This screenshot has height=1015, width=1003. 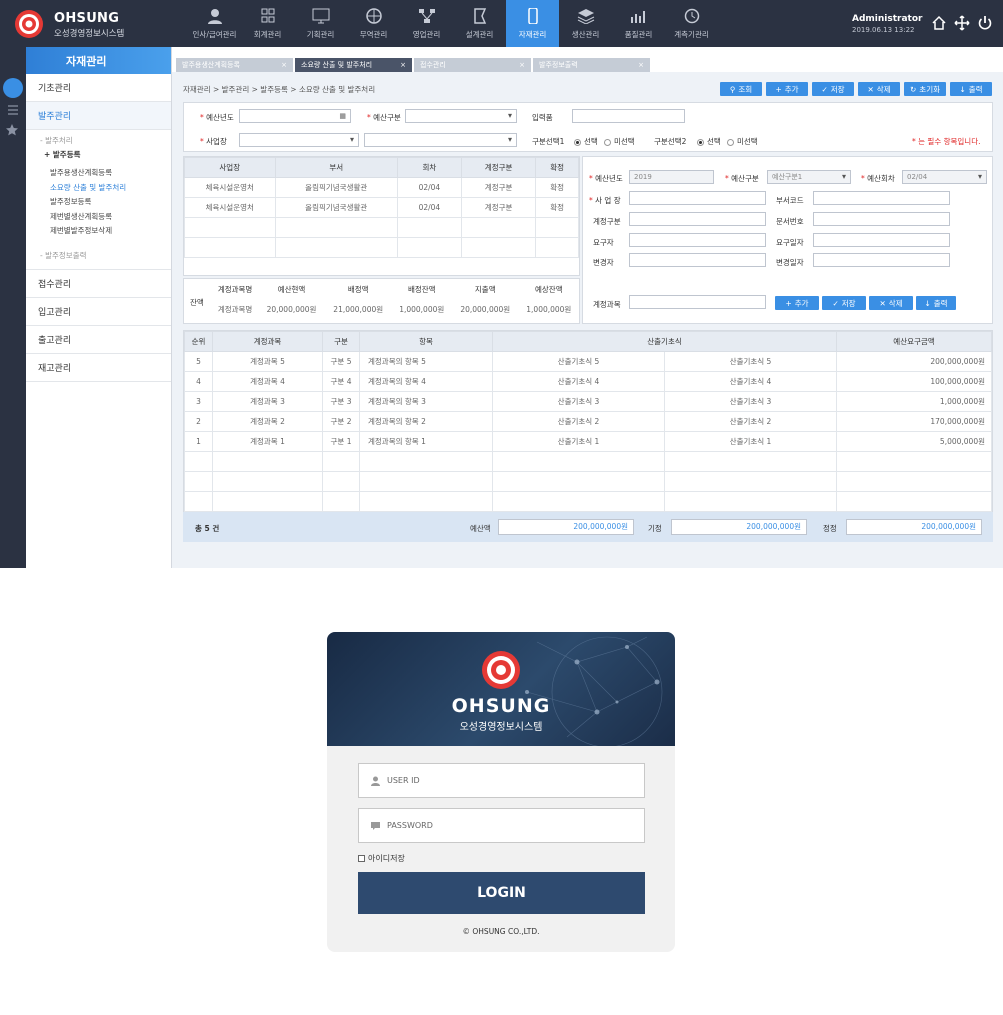 What do you see at coordinates (671, 177) in the screenshot?
I see `detail-year-input: 2019` at bounding box center [671, 177].